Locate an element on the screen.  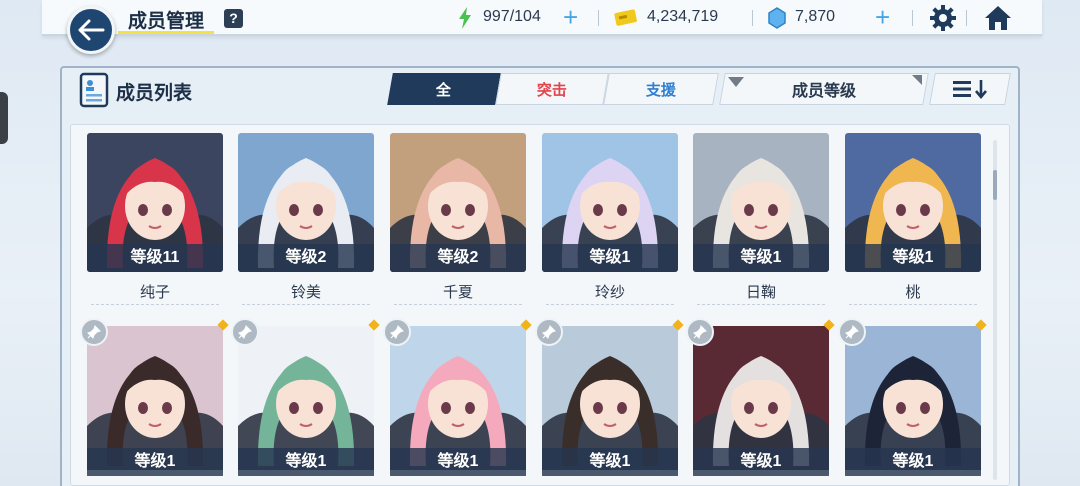
page-title: 成员管理 is located at coordinates (166, 21).